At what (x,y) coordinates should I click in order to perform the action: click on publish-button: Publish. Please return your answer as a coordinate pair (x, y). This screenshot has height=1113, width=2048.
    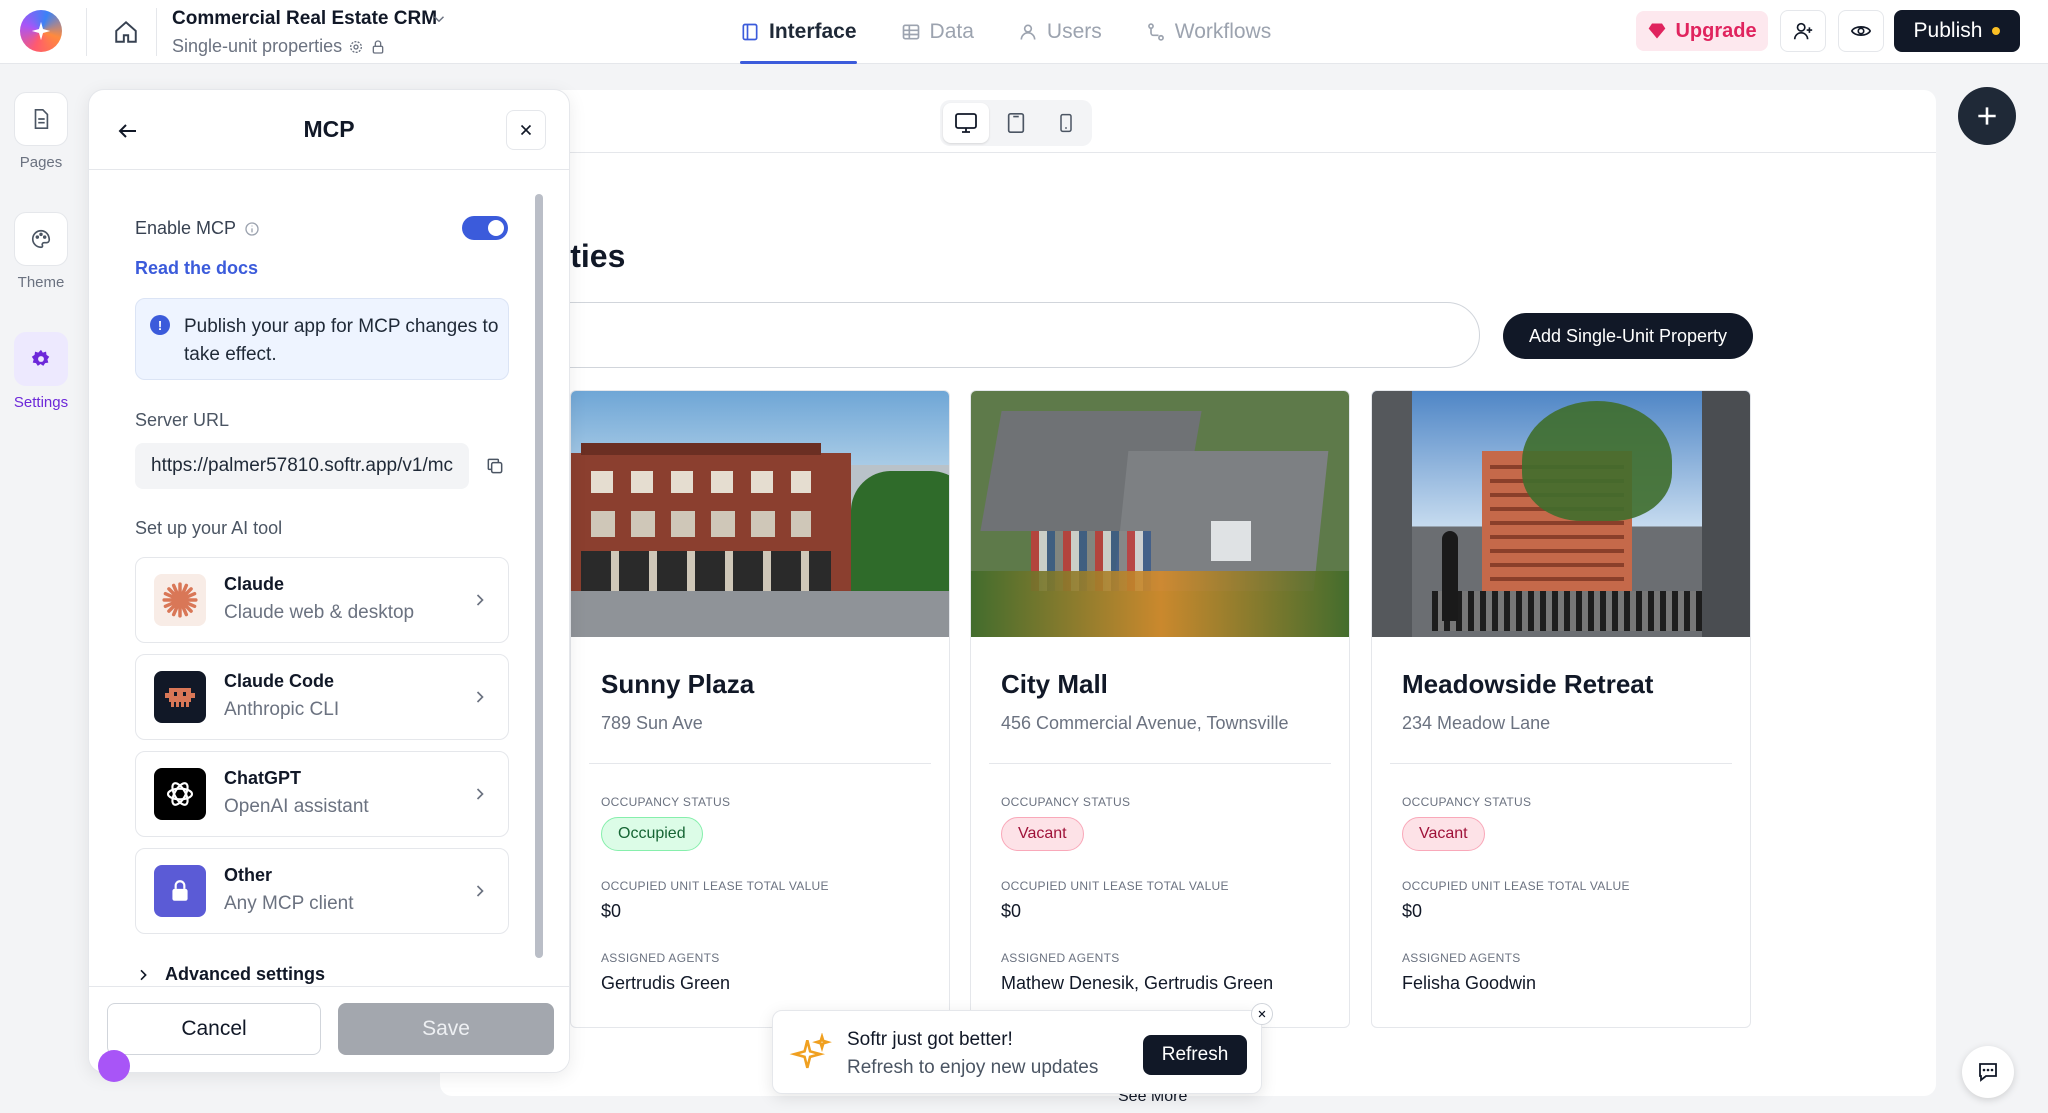
    Looking at the image, I should click on (1957, 31).